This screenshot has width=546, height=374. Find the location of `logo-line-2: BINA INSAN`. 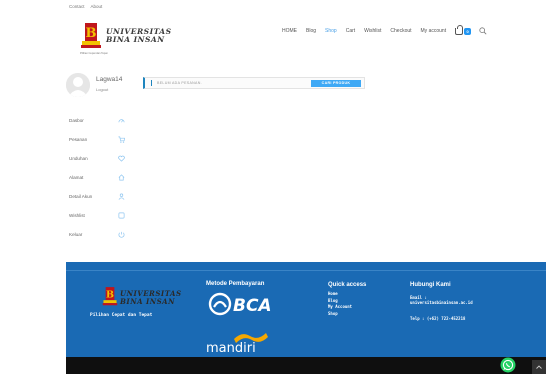

logo-line-2: BINA INSAN is located at coordinates (135, 39).